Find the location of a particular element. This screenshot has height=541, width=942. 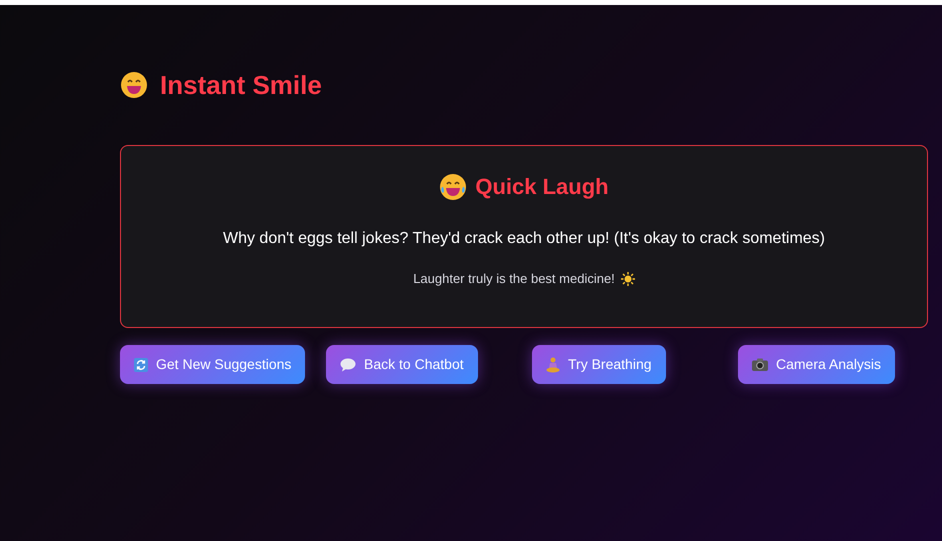

action-button: Get New Suggestions is located at coordinates (213, 364).